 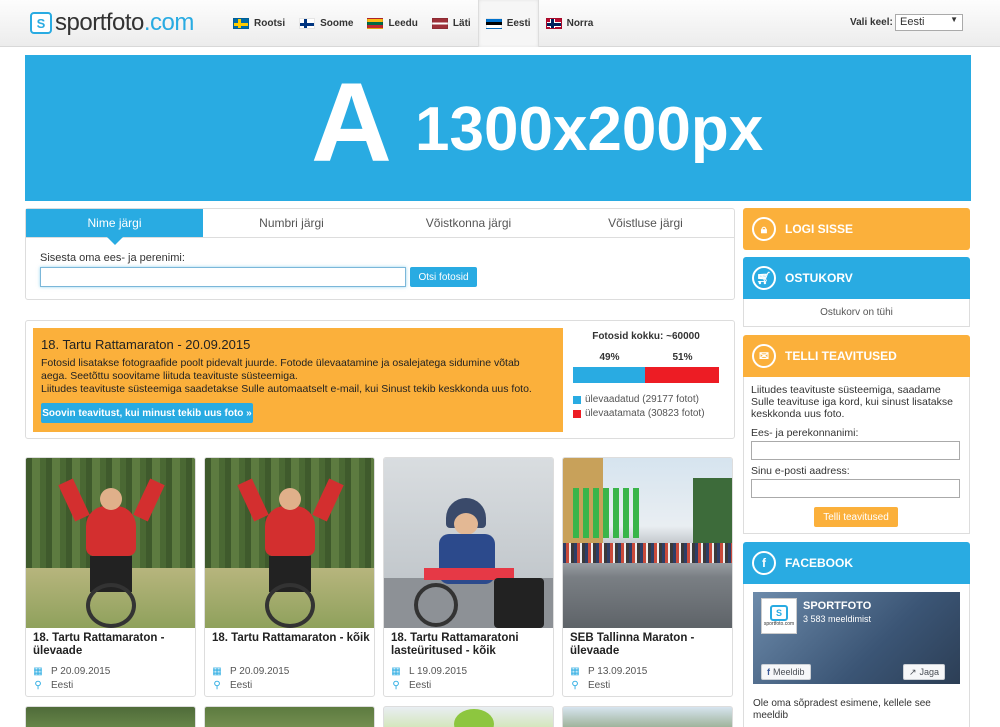 I want to click on language-select: Eesti ▼, so click(x=929, y=22).